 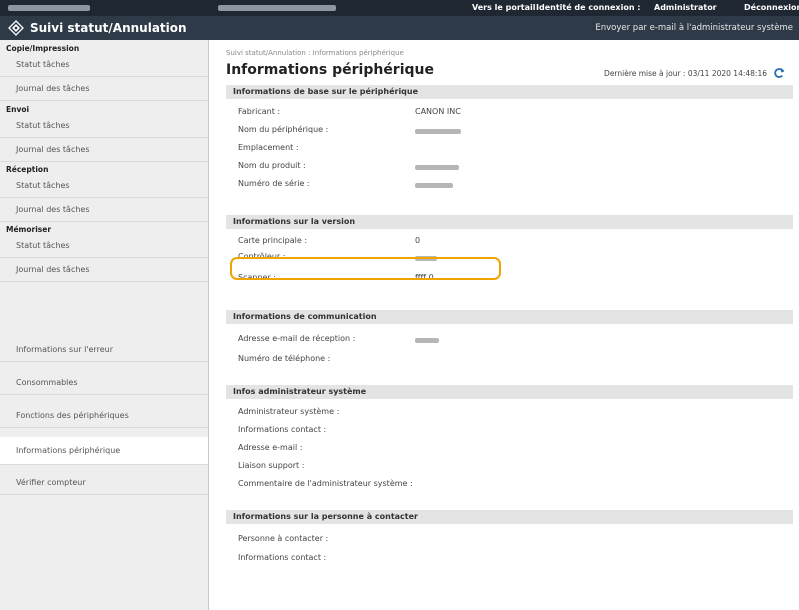 I want to click on row-value-manufacturer: CANON INC, so click(x=438, y=111).